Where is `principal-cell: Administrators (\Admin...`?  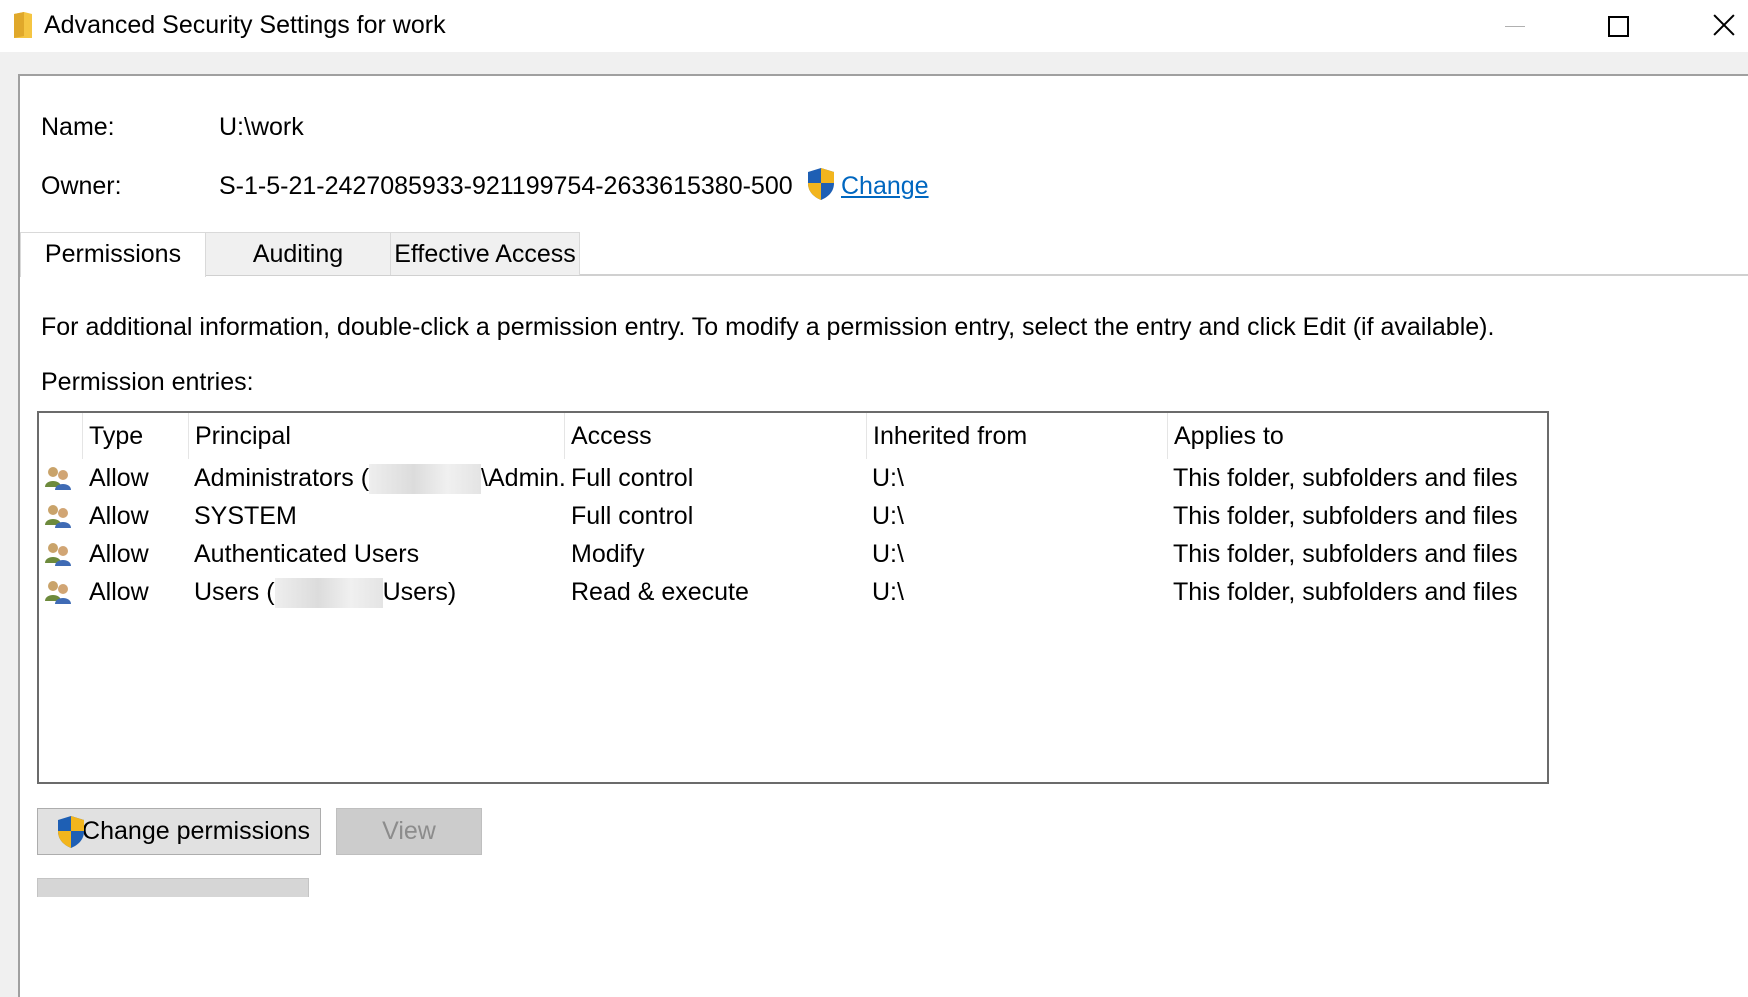
principal-cell: Administrators (\Admin... is located at coordinates (379, 478).